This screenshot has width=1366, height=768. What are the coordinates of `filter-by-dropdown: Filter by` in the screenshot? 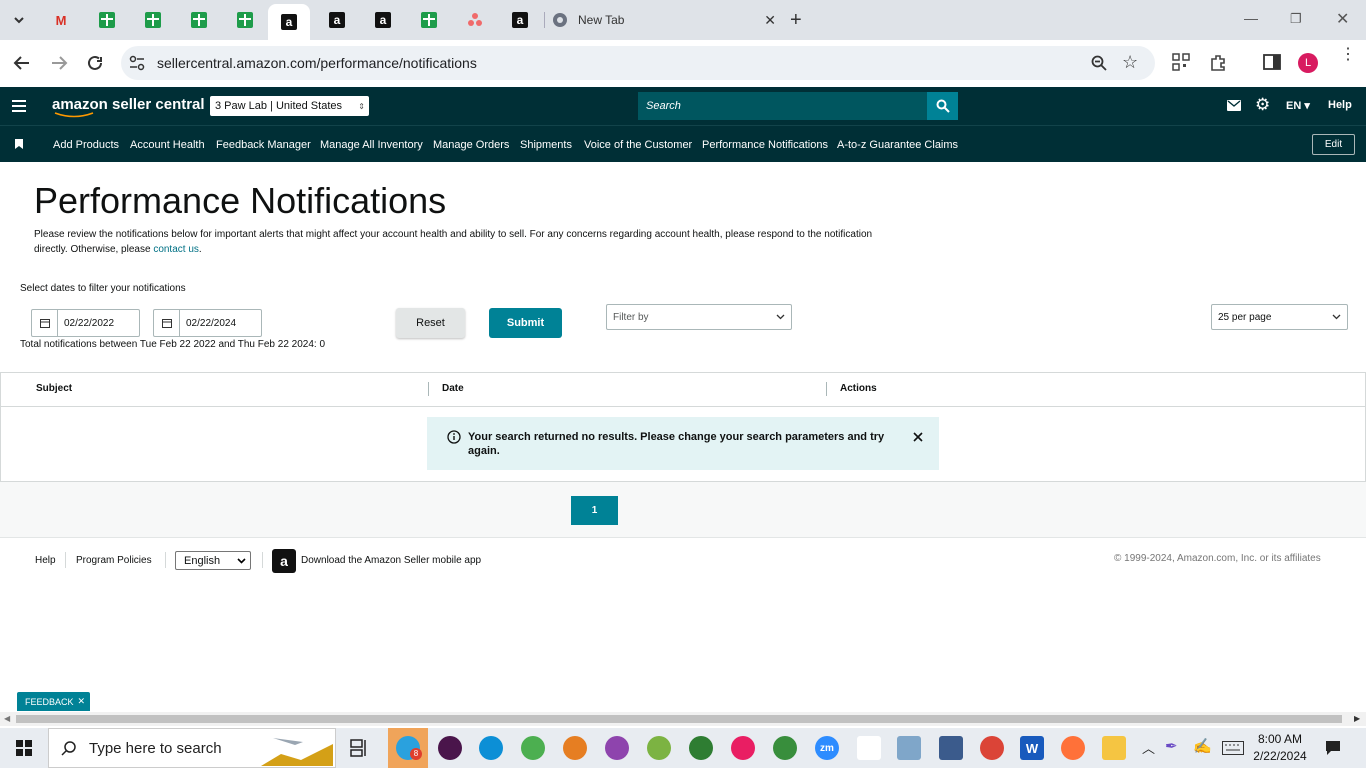 It's located at (699, 317).